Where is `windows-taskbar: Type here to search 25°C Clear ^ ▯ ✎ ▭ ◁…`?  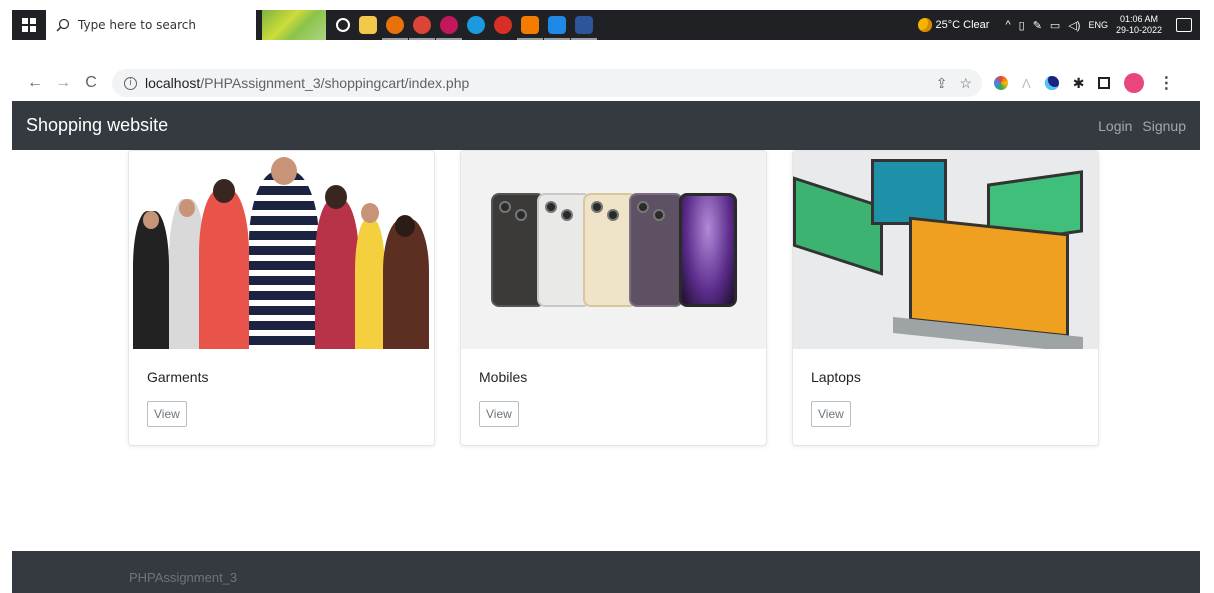 windows-taskbar: Type here to search 25°C Clear ^ ▯ ✎ ▭ ◁… is located at coordinates (606, 25).